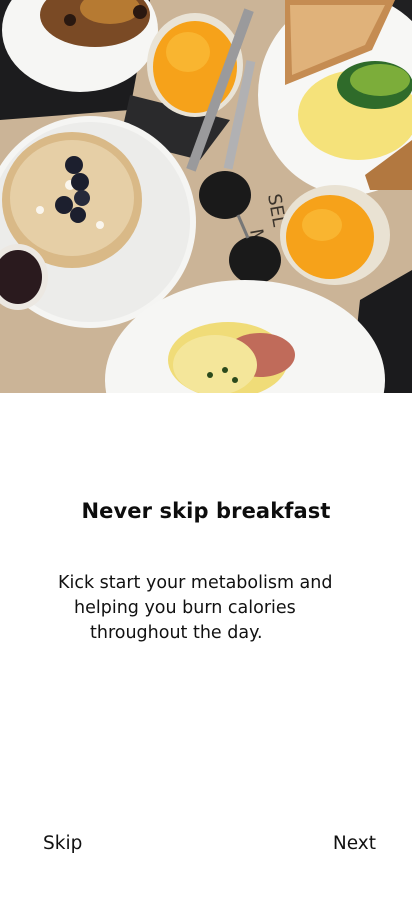  What do you see at coordinates (195, 583) in the screenshot?
I see `onboarding-description-line-1: Kick start your metabolism and` at bounding box center [195, 583].